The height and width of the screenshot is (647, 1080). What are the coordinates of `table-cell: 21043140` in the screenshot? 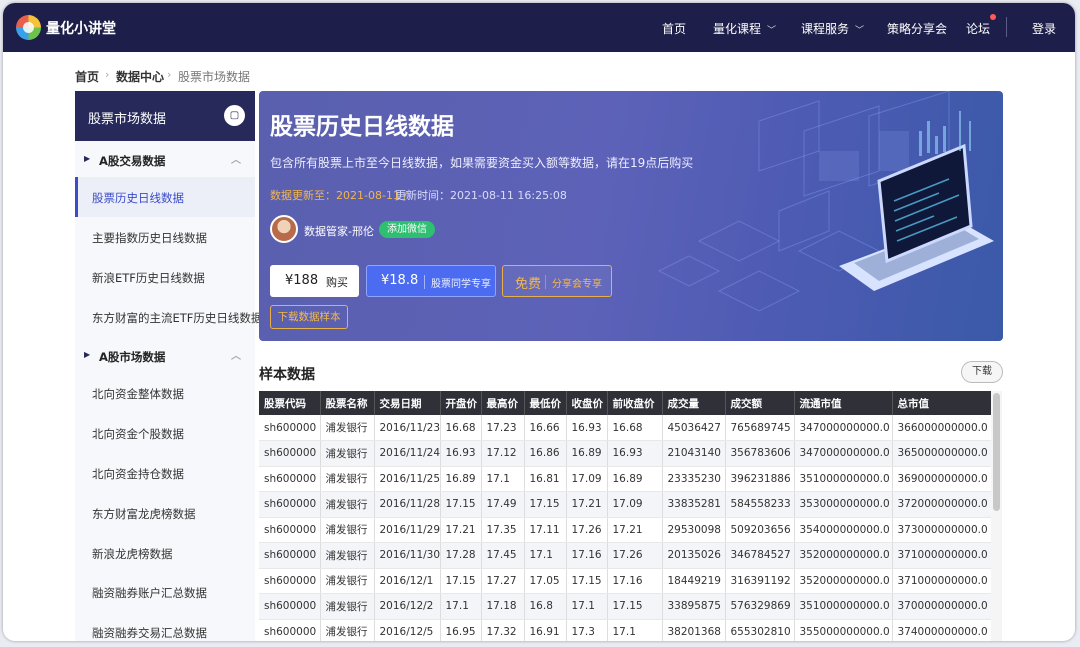 It's located at (694, 453).